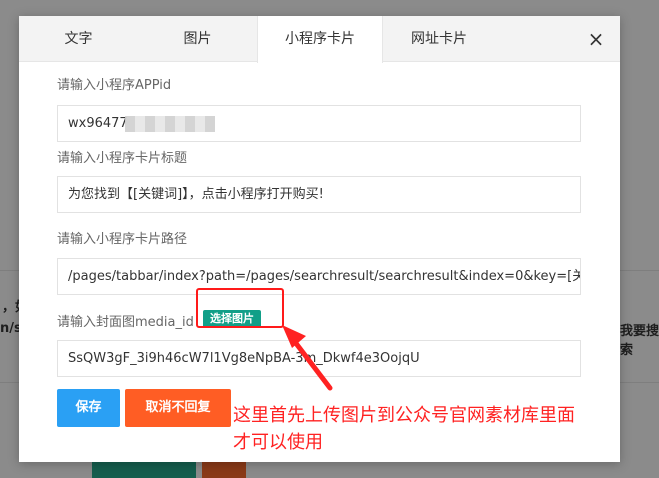  I want to click on highlight-box, so click(240, 308).